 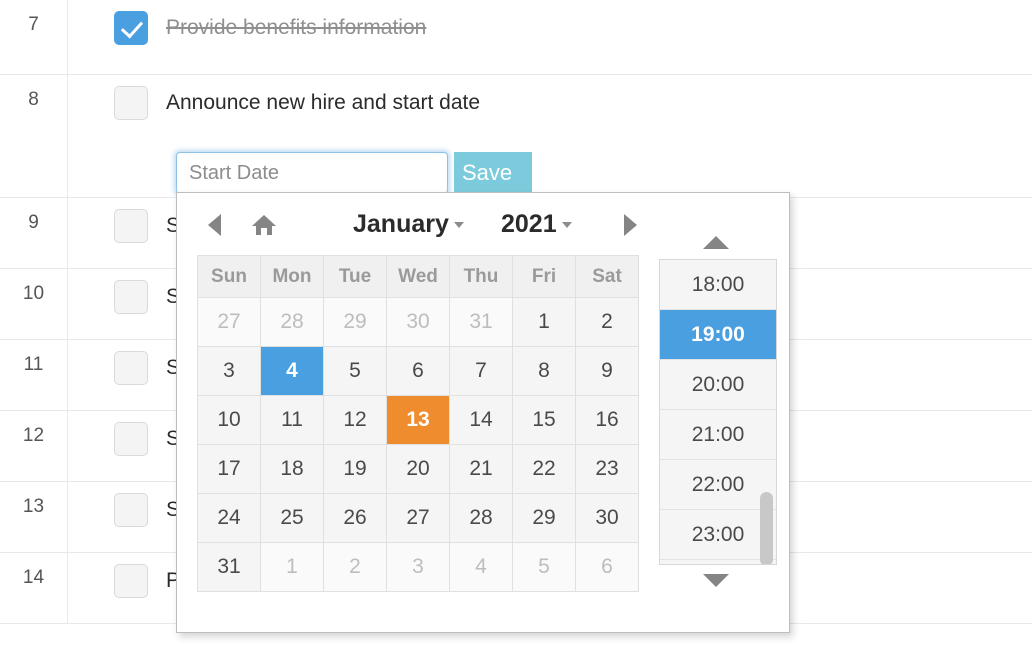 What do you see at coordinates (34, 375) in the screenshot?
I see `row-number: 11` at bounding box center [34, 375].